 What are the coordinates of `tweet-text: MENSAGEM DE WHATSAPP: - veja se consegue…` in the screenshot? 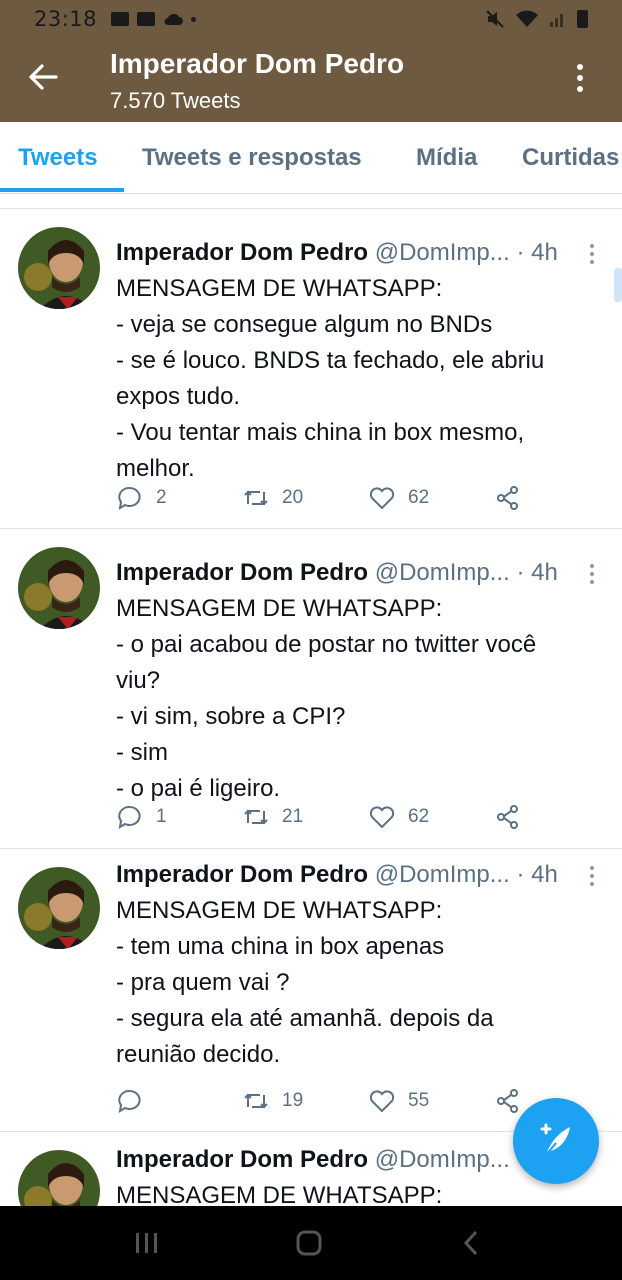 It's located at (351, 379).